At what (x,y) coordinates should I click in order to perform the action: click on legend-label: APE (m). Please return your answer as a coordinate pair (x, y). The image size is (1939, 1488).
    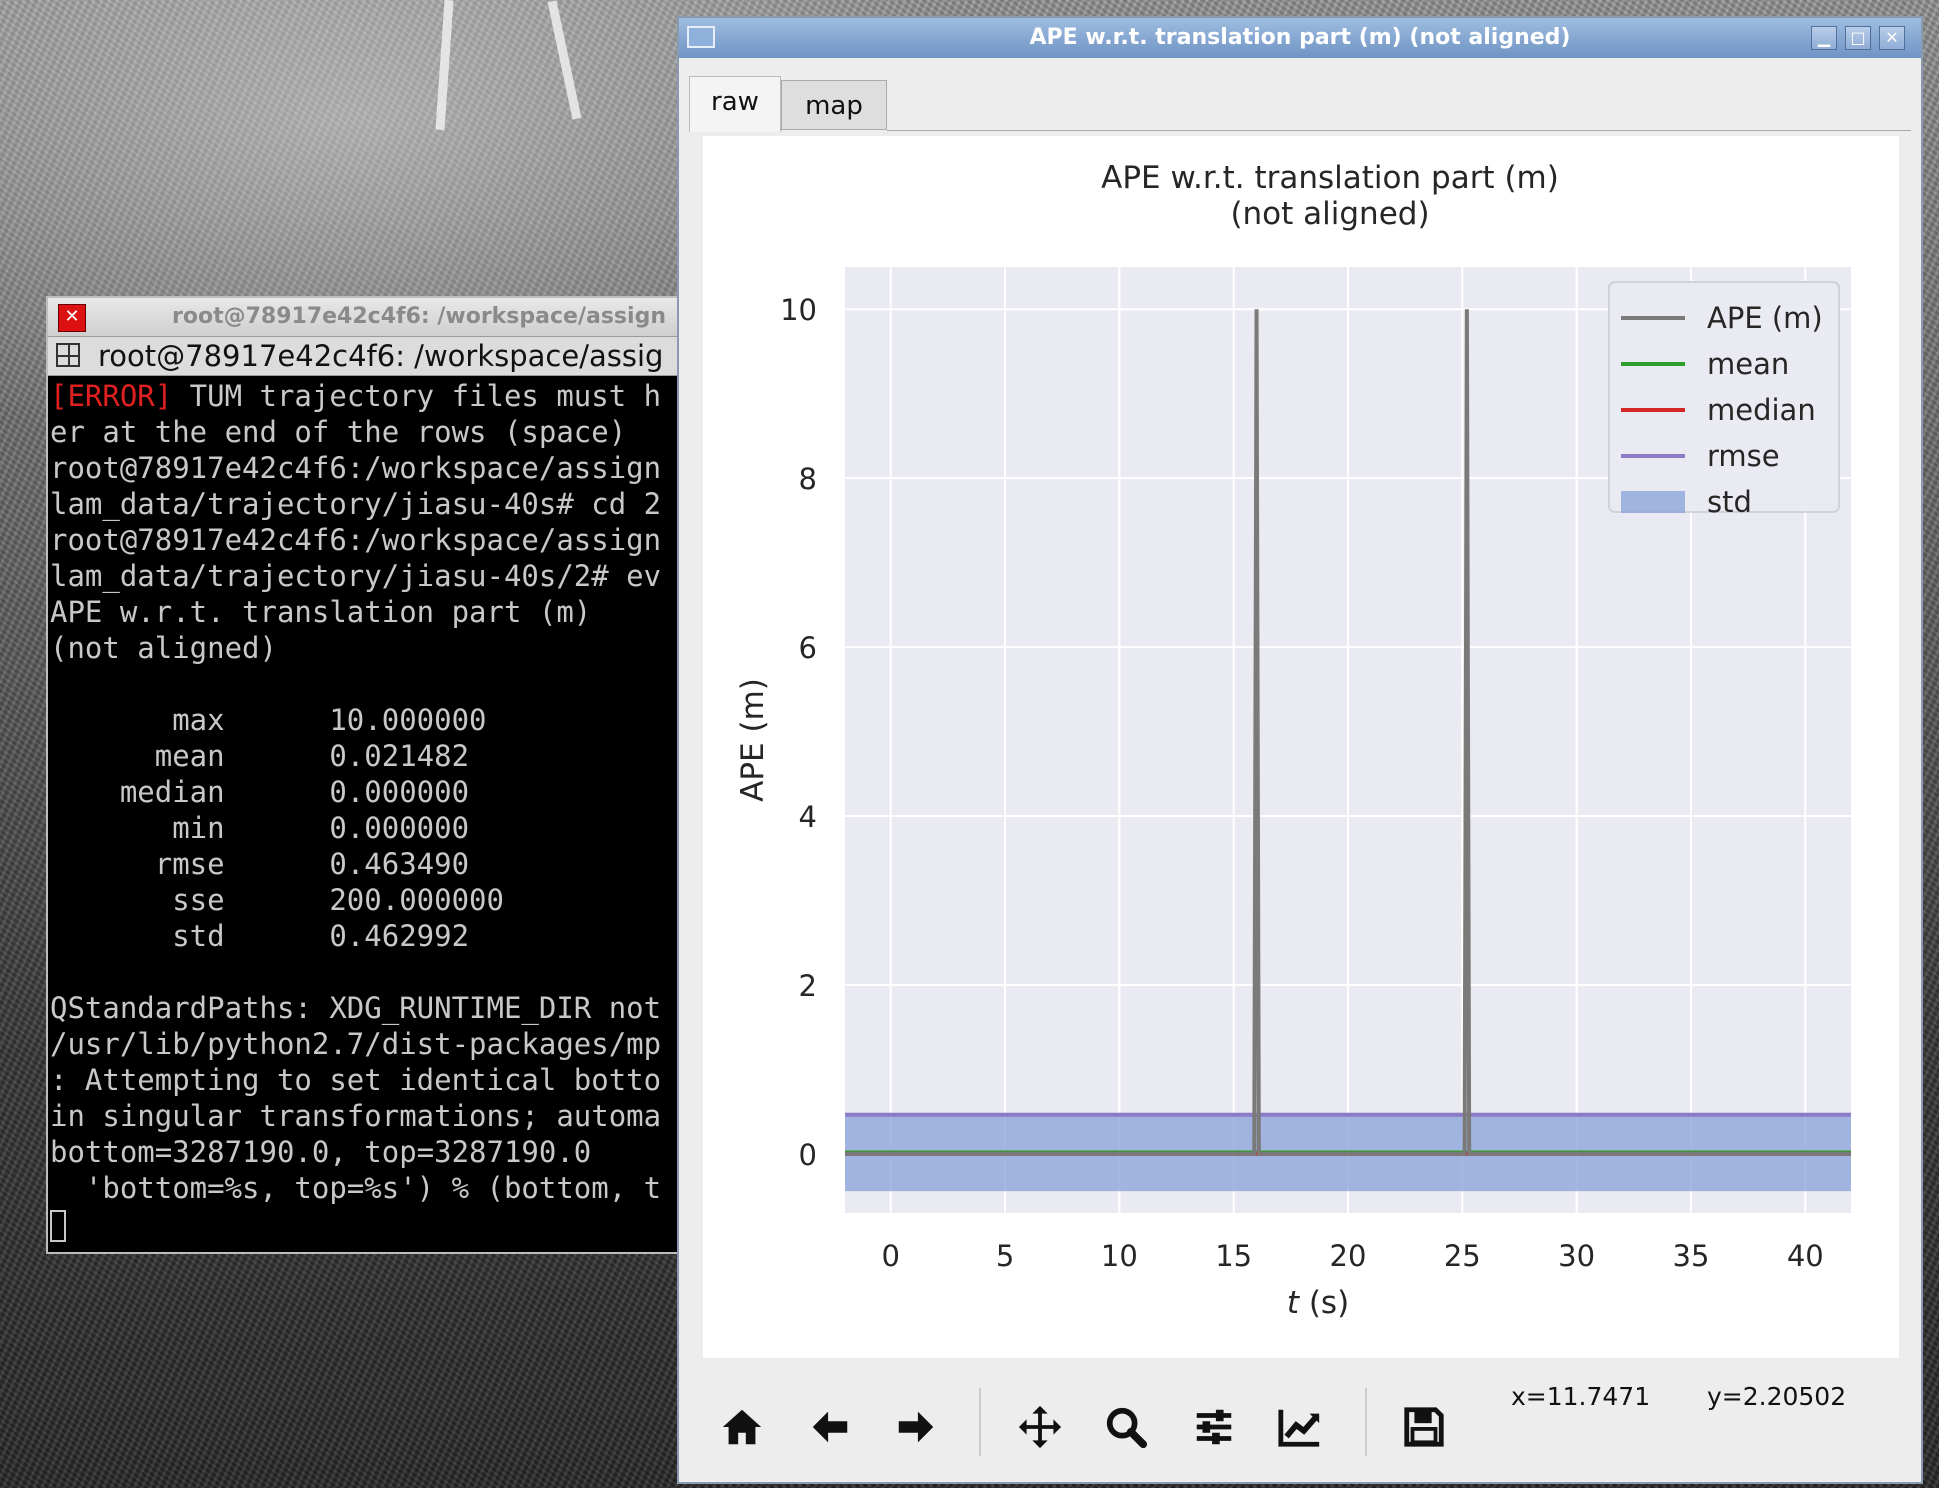
    Looking at the image, I should click on (1765, 318).